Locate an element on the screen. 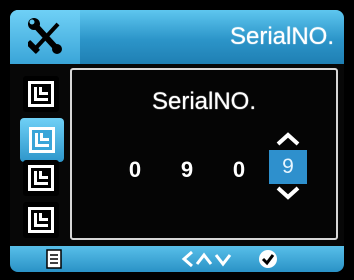  tools-icon is located at coordinates (45, 36).